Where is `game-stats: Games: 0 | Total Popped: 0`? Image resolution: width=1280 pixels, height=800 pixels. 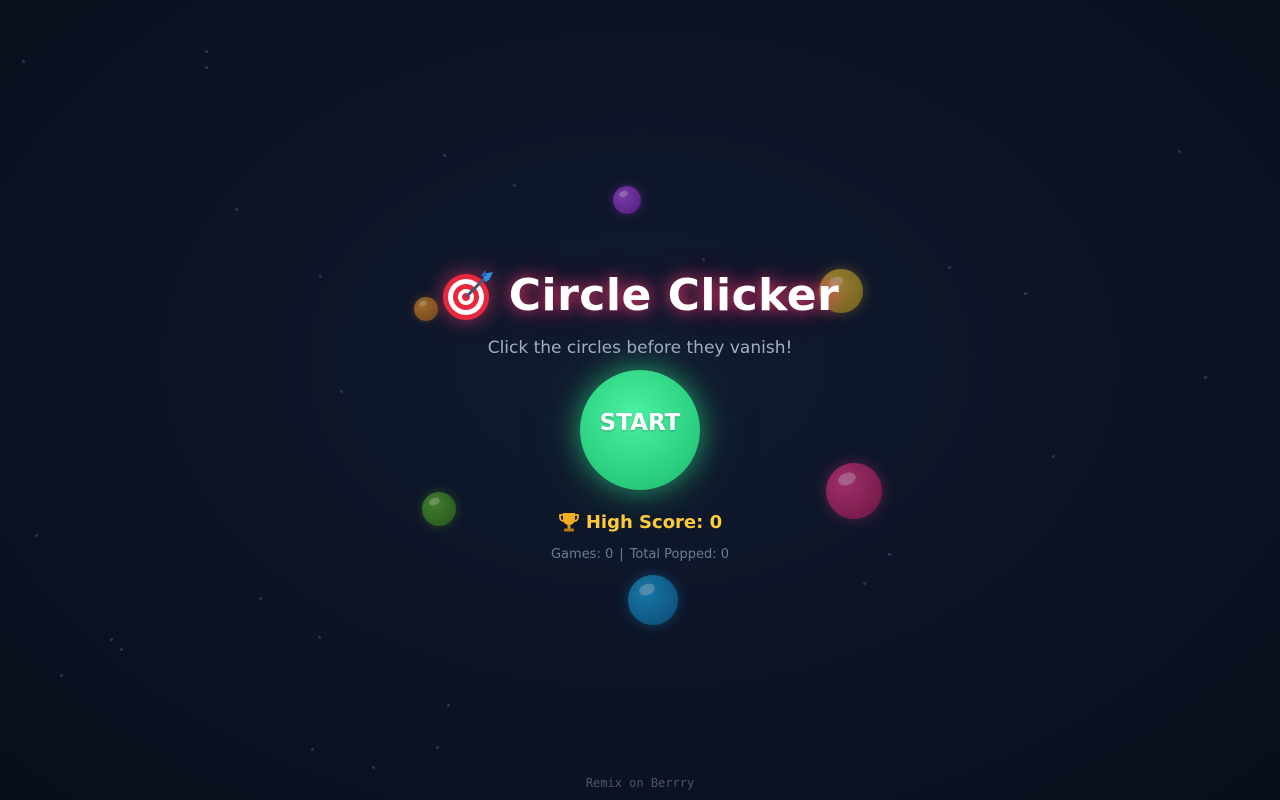 game-stats: Games: 0 | Total Popped: 0 is located at coordinates (640, 554).